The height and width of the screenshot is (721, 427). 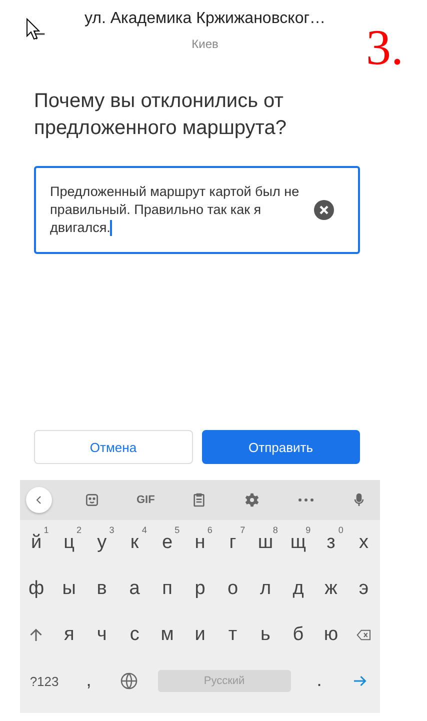 What do you see at coordinates (167, 543) in the screenshot?
I see `keyboard-key: е 5` at bounding box center [167, 543].